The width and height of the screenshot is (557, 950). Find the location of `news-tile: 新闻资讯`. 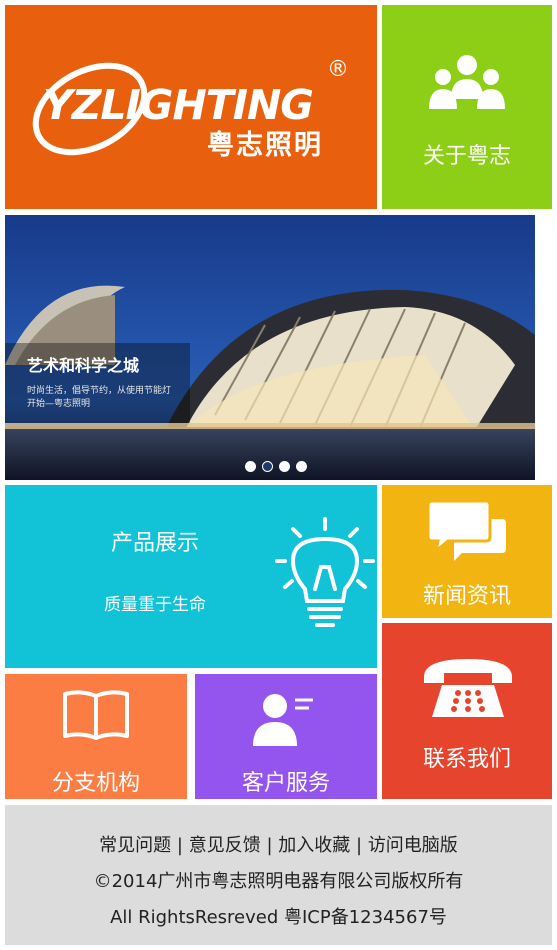

news-tile: 新闻资讯 is located at coordinates (467, 551).